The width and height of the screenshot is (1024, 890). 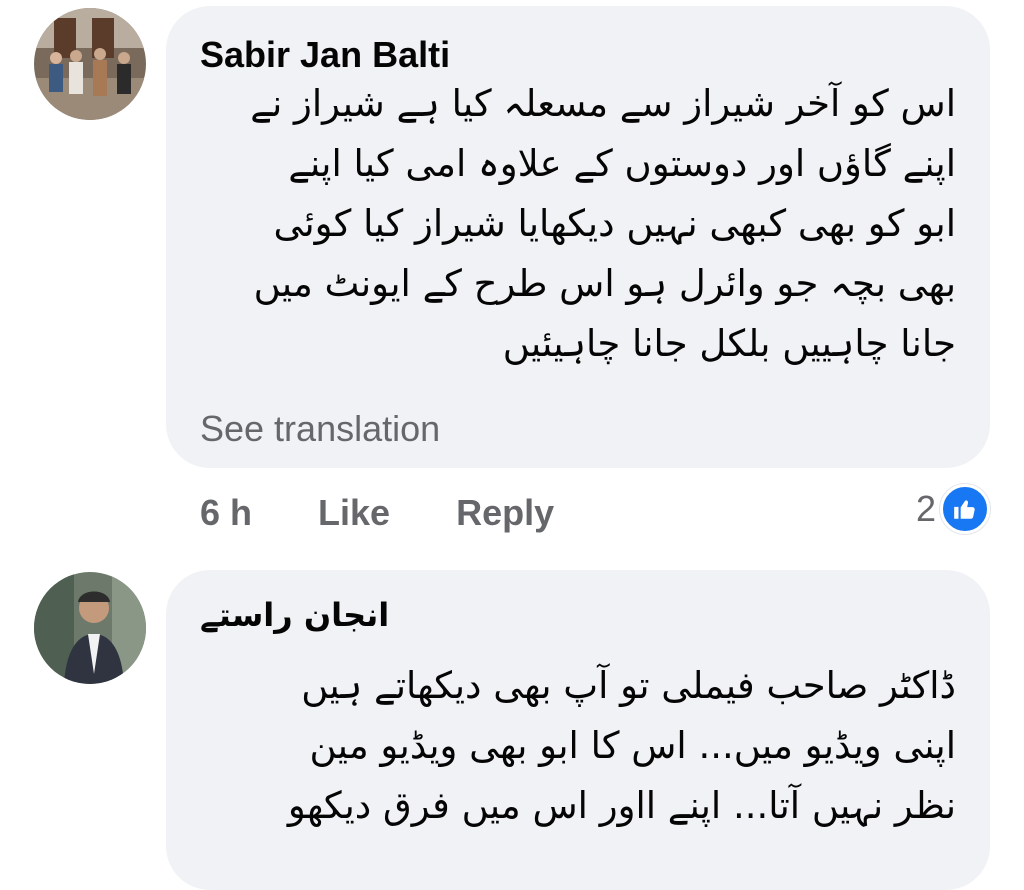 I want to click on like-button: Like, so click(x=354, y=513).